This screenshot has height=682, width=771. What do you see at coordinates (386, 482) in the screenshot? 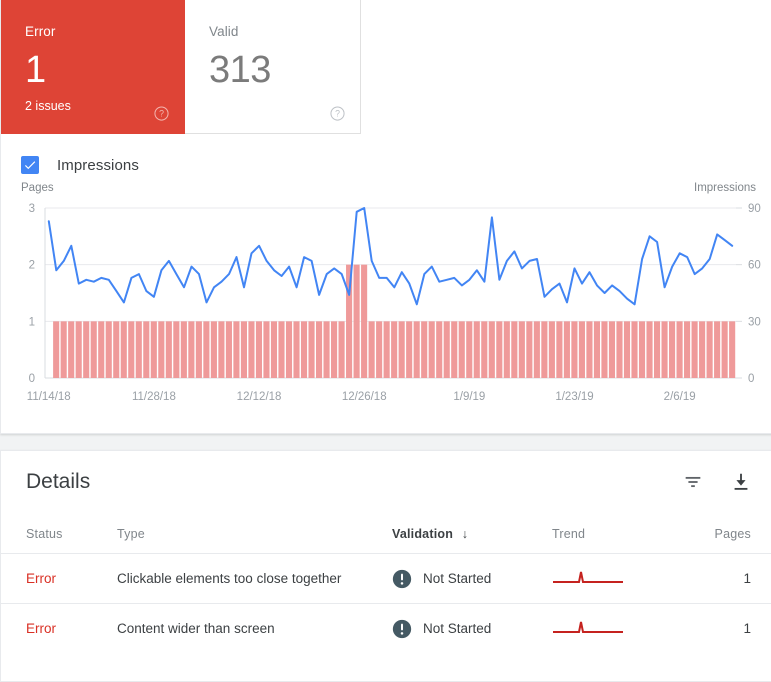
I see `details-header: Details` at bounding box center [386, 482].